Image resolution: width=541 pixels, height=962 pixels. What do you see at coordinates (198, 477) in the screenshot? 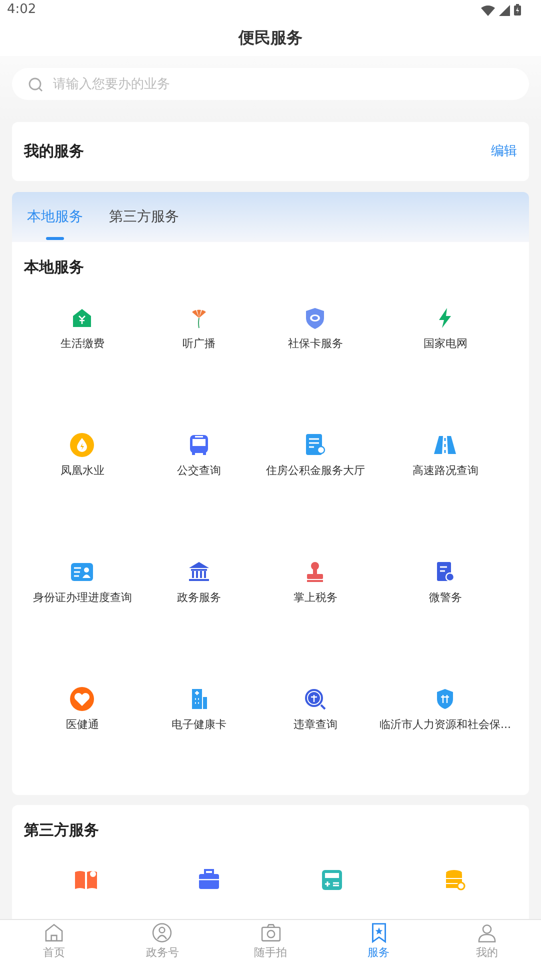
I see `service-item: 公交查询` at bounding box center [198, 477].